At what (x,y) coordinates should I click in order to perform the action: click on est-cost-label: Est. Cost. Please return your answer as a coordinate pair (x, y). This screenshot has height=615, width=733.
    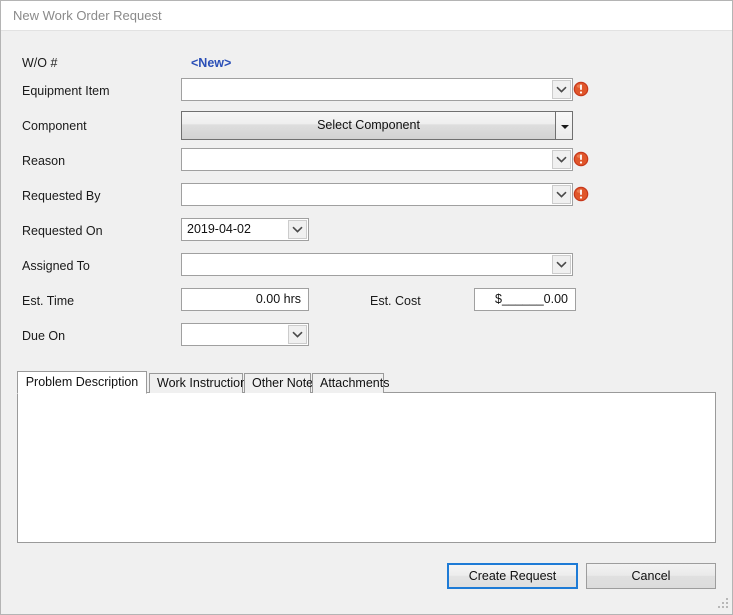
    Looking at the image, I should click on (395, 301).